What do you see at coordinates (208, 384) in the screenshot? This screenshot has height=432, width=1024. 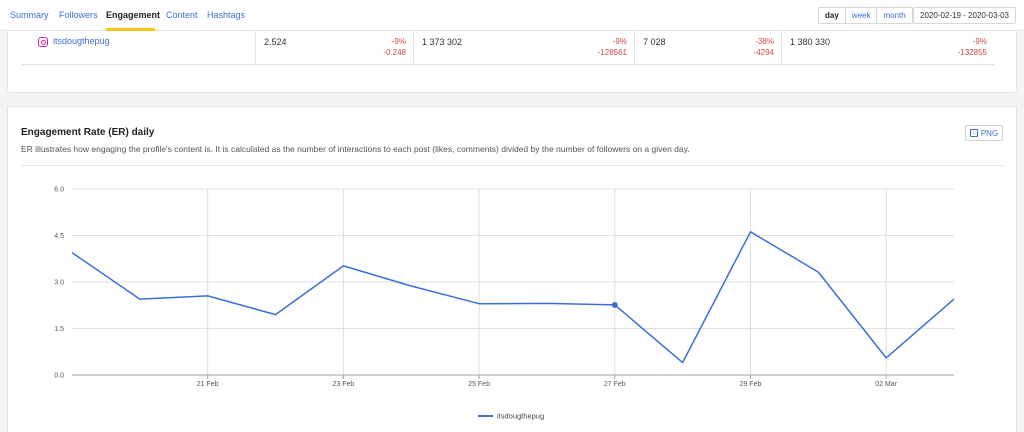 I see `x-tick-label: 21 Feb` at bounding box center [208, 384].